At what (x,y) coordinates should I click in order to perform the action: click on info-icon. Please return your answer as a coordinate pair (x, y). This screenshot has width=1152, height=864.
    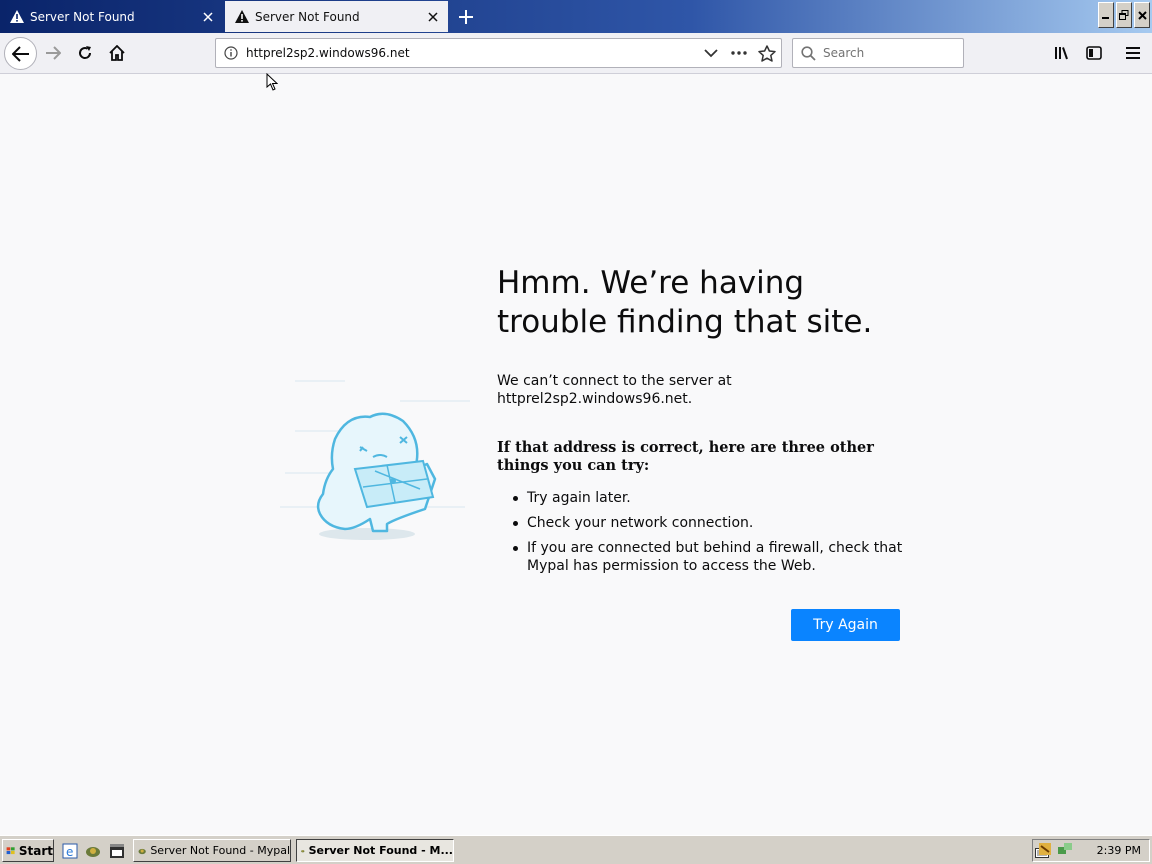
    Looking at the image, I should click on (231, 53).